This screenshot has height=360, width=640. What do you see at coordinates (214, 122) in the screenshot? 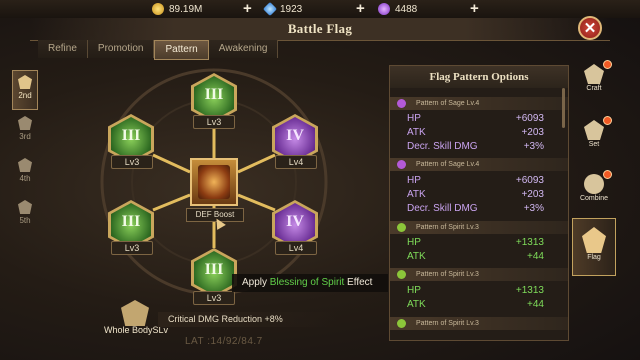
I see `node-level-top: Lv3` at bounding box center [214, 122].